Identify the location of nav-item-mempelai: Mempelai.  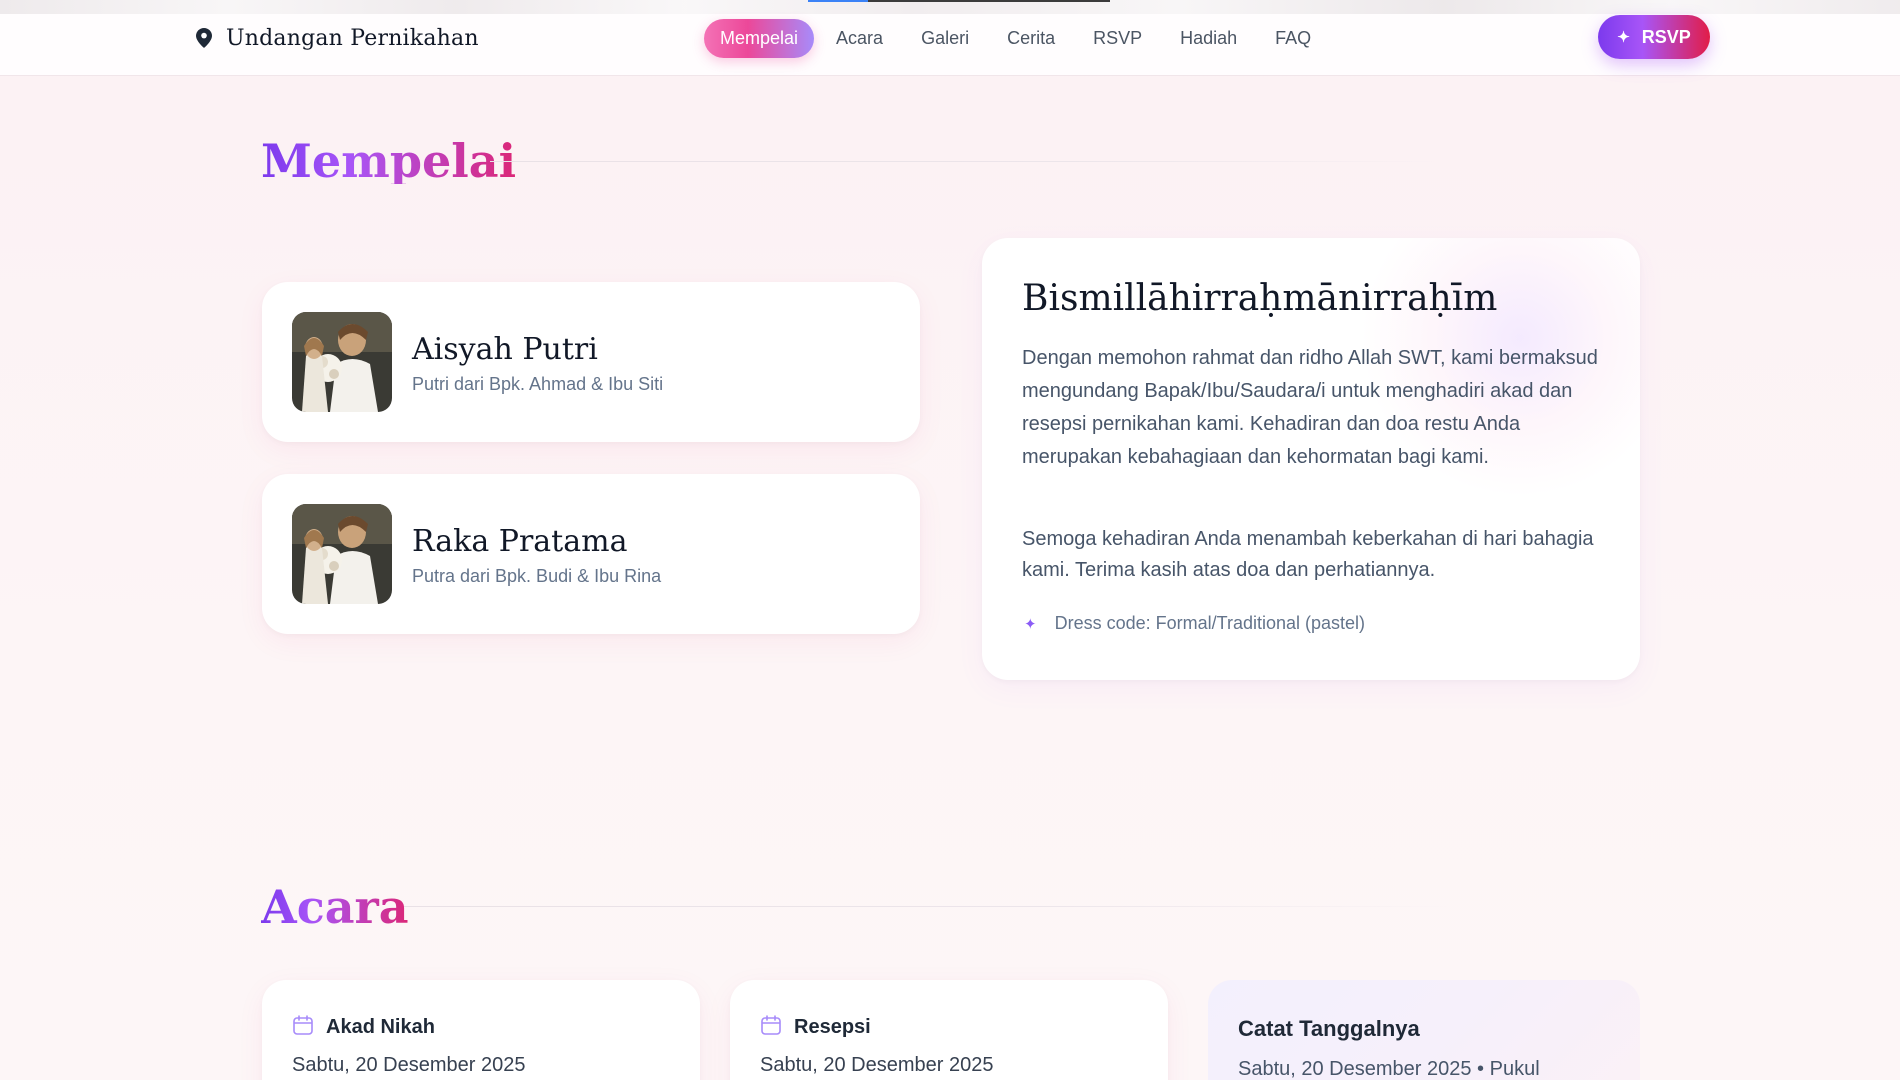
(759, 38).